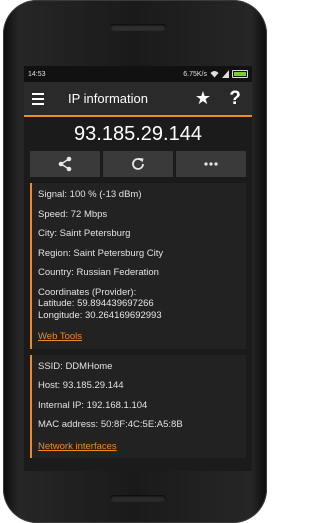 The width and height of the screenshot is (320, 523). Describe the element at coordinates (142, 447) in the screenshot. I see `network-interfaces-link: Network interfaces` at that location.